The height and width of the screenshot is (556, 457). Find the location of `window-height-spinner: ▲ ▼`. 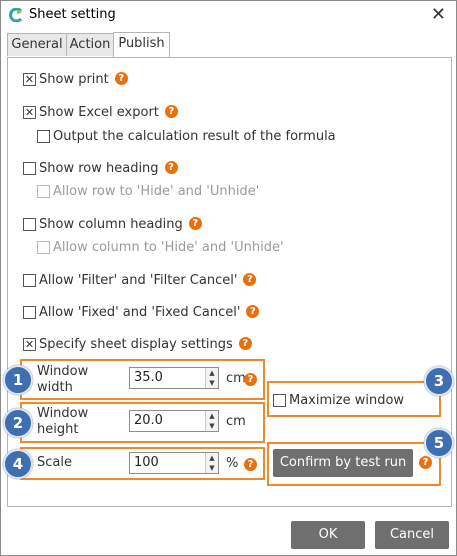

window-height-spinner: ▲ ▼ is located at coordinates (211, 421).